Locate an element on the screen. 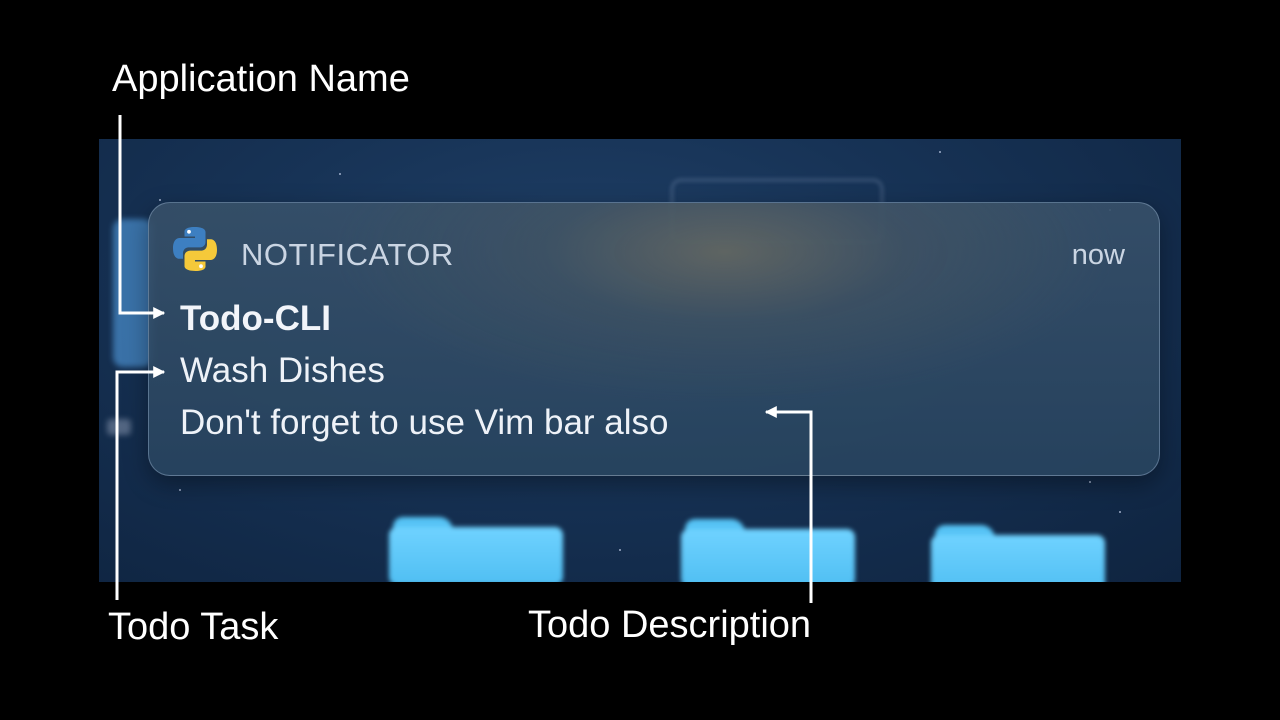  app-name: NOTIFICATOR is located at coordinates (347, 254).